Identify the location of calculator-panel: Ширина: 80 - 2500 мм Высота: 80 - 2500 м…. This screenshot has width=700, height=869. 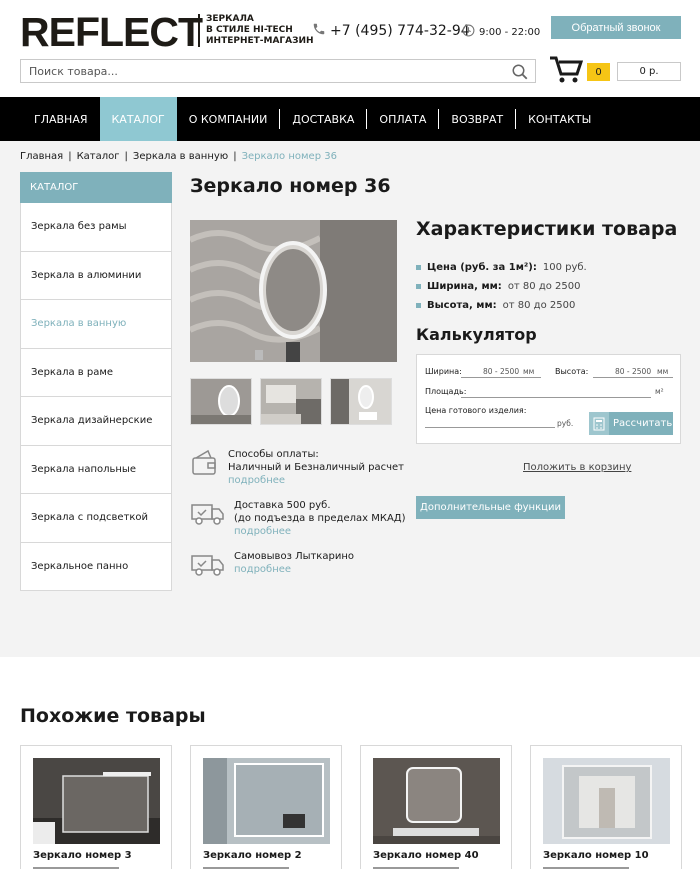
(548, 399).